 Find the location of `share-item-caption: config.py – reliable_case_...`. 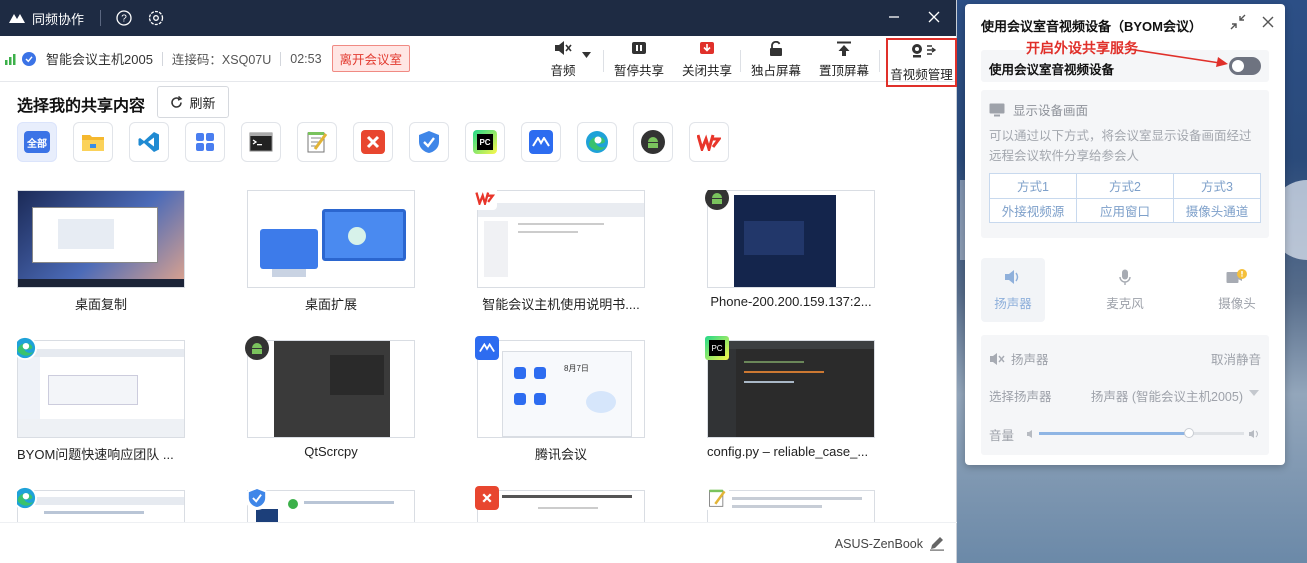

share-item-caption: config.py – reliable_case_... is located at coordinates (788, 451).